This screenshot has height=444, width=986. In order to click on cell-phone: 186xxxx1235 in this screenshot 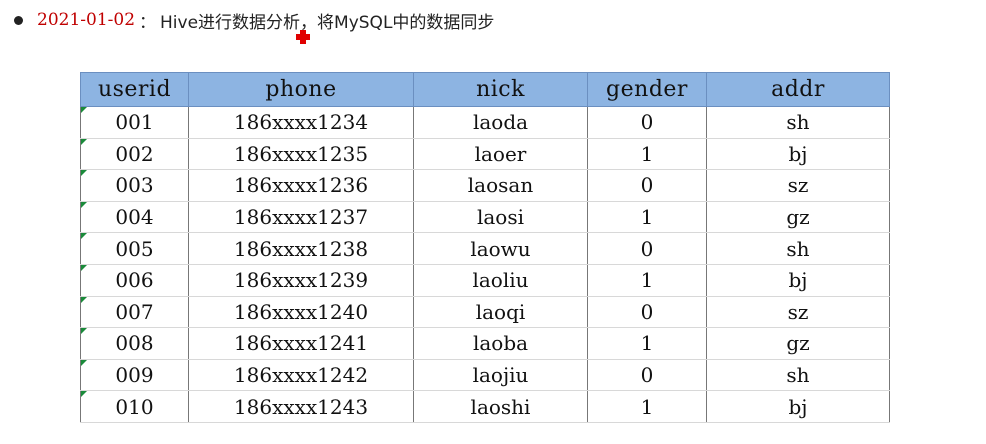, I will do `click(301, 154)`.